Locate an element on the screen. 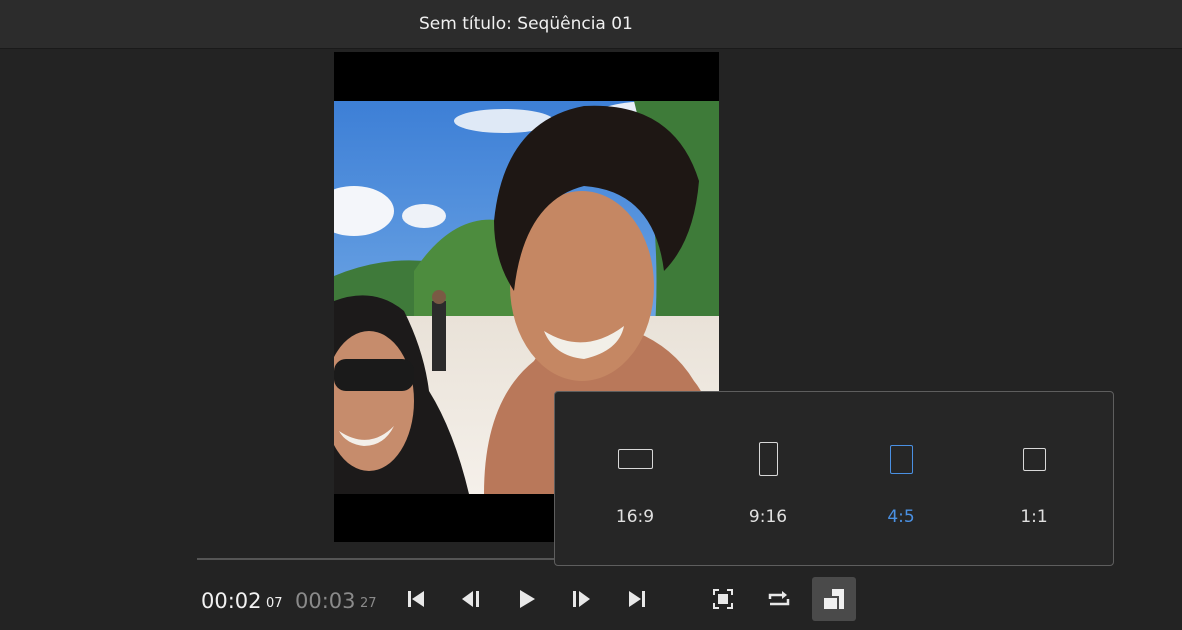 The width and height of the screenshot is (1182, 630). aspect-option-1-1: 1:1 is located at coordinates (1034, 479).